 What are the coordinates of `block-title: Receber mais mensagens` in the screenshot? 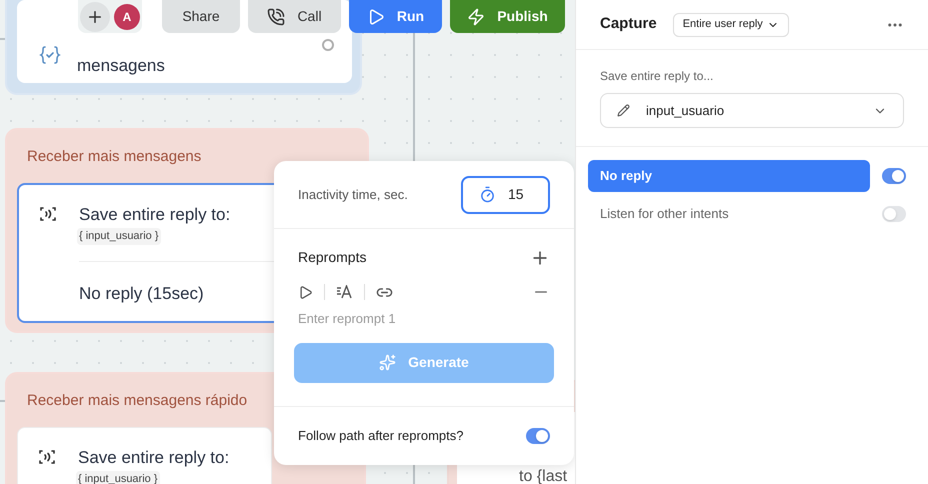 It's located at (114, 157).